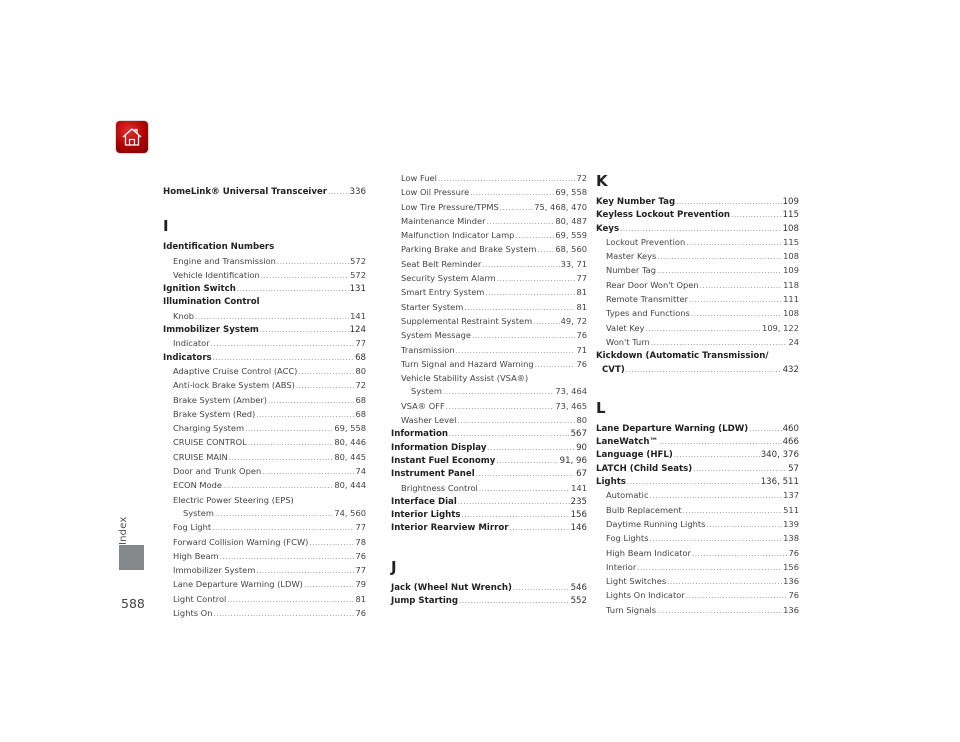 The height and width of the screenshot is (742, 960). I want to click on entry-pages: 72, so click(360, 385).